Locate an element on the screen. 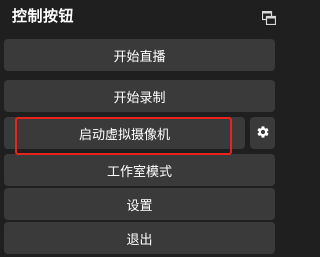 The width and height of the screenshot is (320, 257). start-virtual-camera-button: 启动虚拟摄像机 is located at coordinates (124, 133).